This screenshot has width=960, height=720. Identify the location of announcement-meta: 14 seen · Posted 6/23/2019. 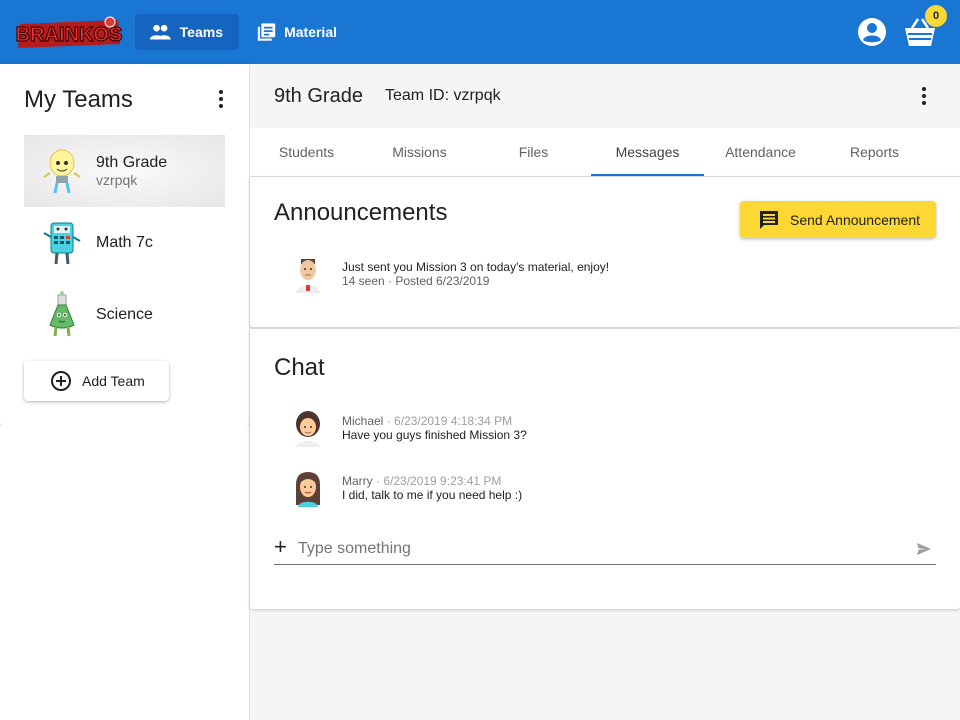
(416, 281).